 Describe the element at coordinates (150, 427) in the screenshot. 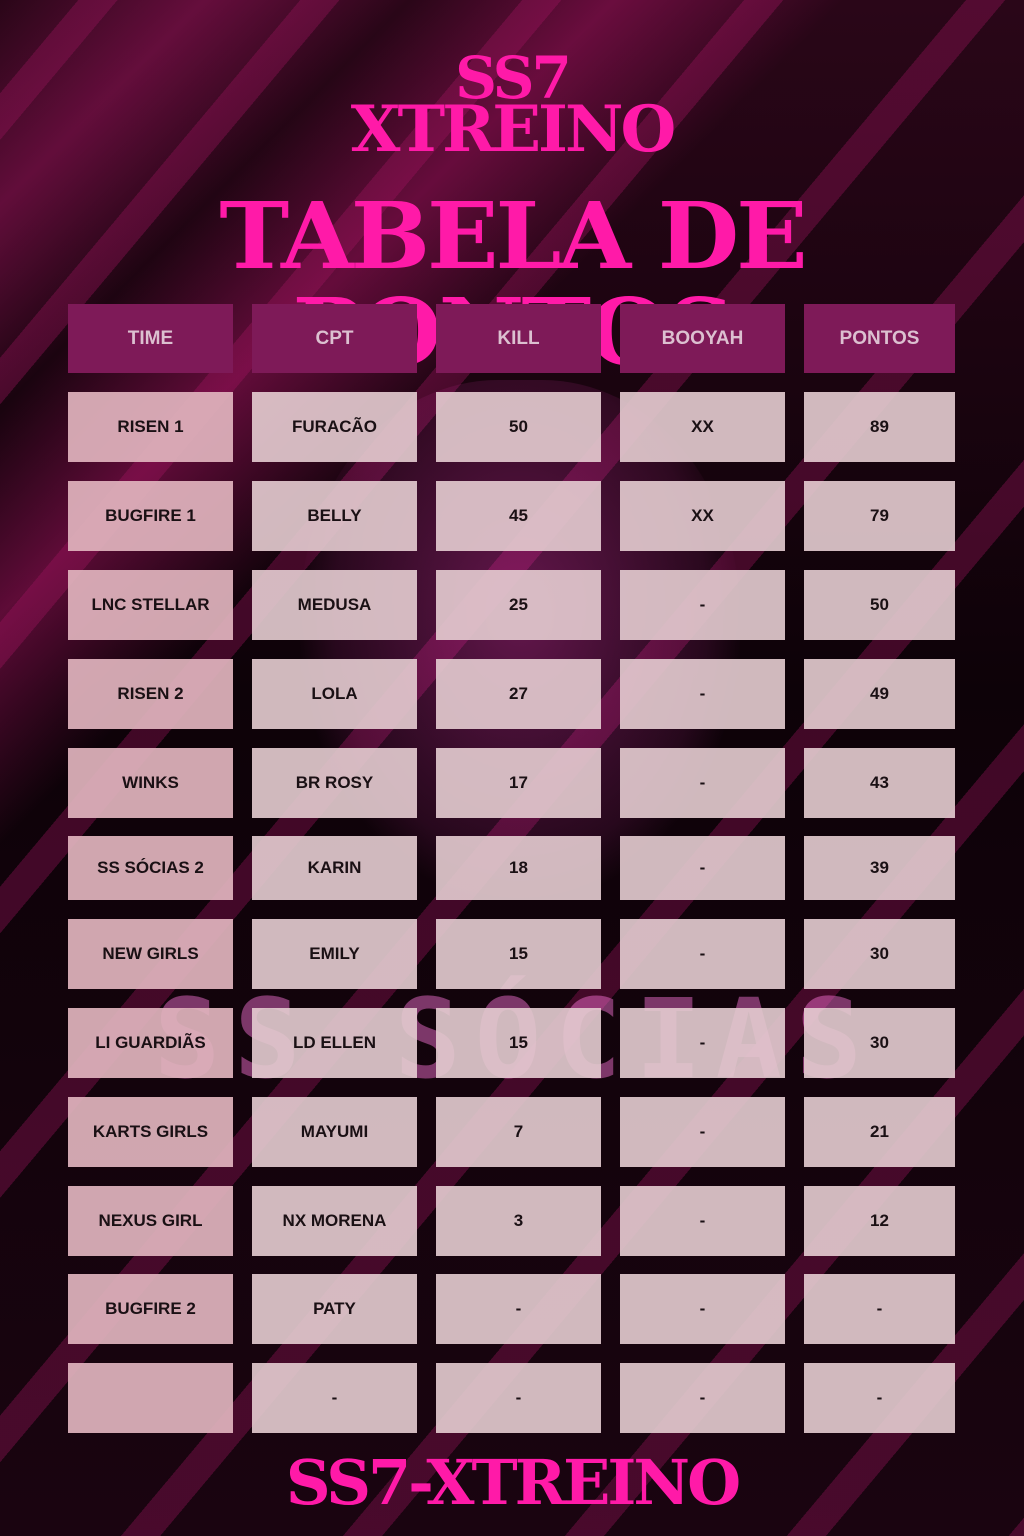

I see `cell-team: RISEN 1` at that location.